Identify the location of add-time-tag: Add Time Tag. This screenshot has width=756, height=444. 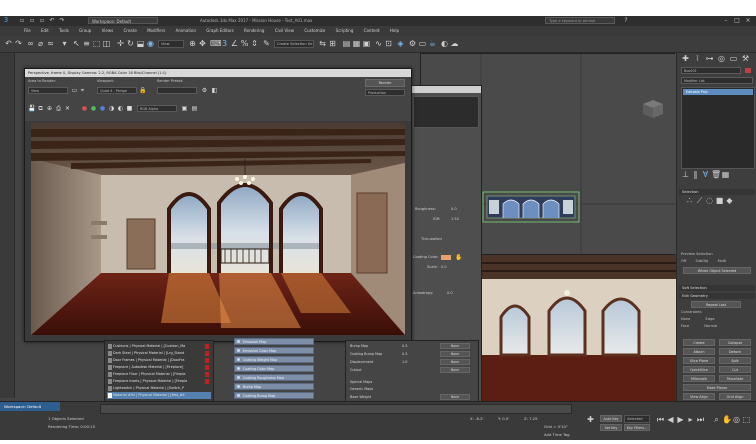
(556, 434).